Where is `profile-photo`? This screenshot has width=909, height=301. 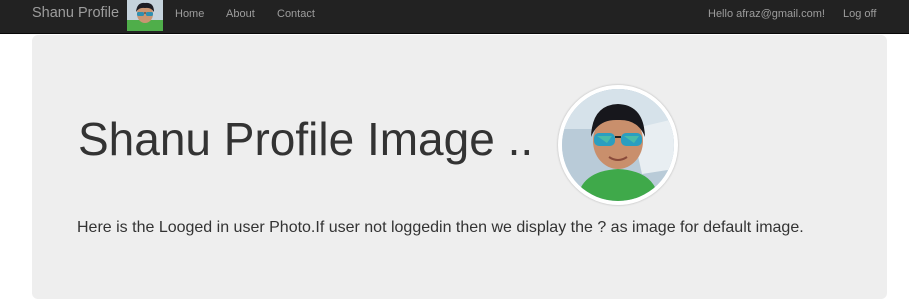
profile-photo is located at coordinates (618, 145).